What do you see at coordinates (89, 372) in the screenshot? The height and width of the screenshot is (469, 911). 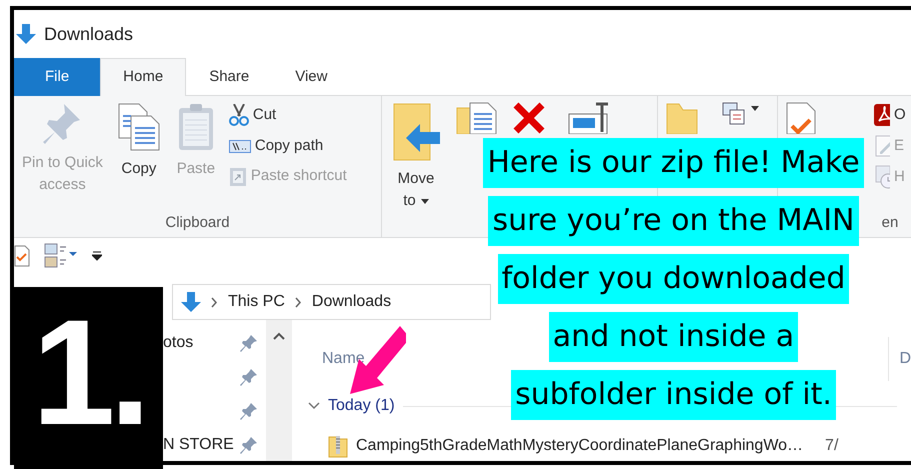 I see `step-number: 1.` at bounding box center [89, 372].